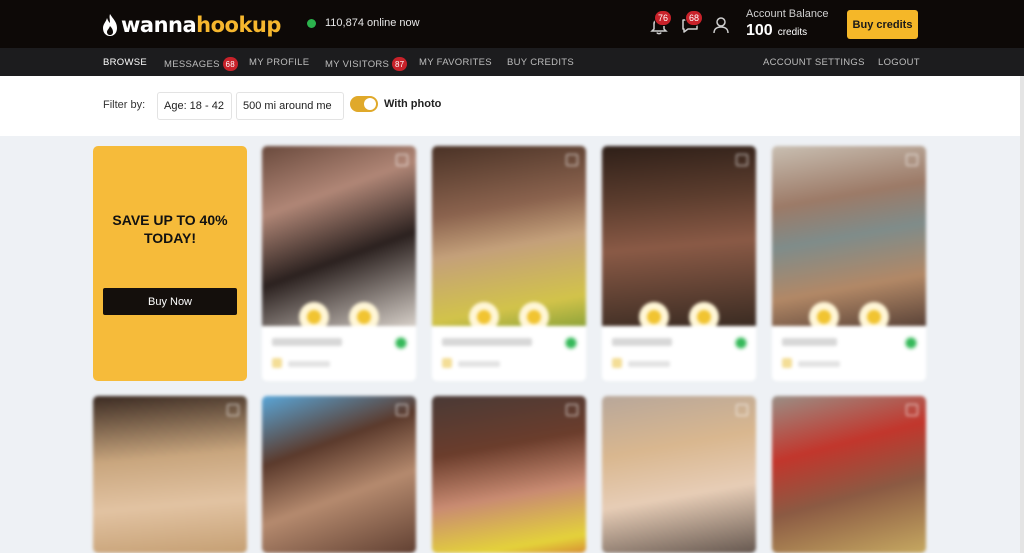 Image resolution: width=1024 pixels, height=553 pixels. I want to click on nav-my-favorites: MY FAVORITES, so click(455, 62).